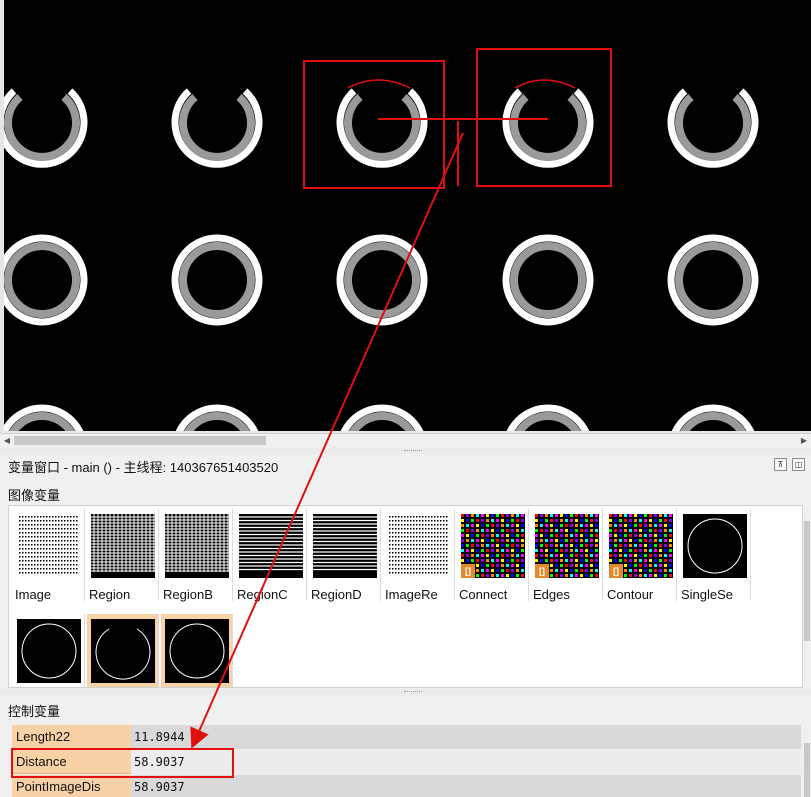  I want to click on image-var-label: RegionD, so click(336, 594).